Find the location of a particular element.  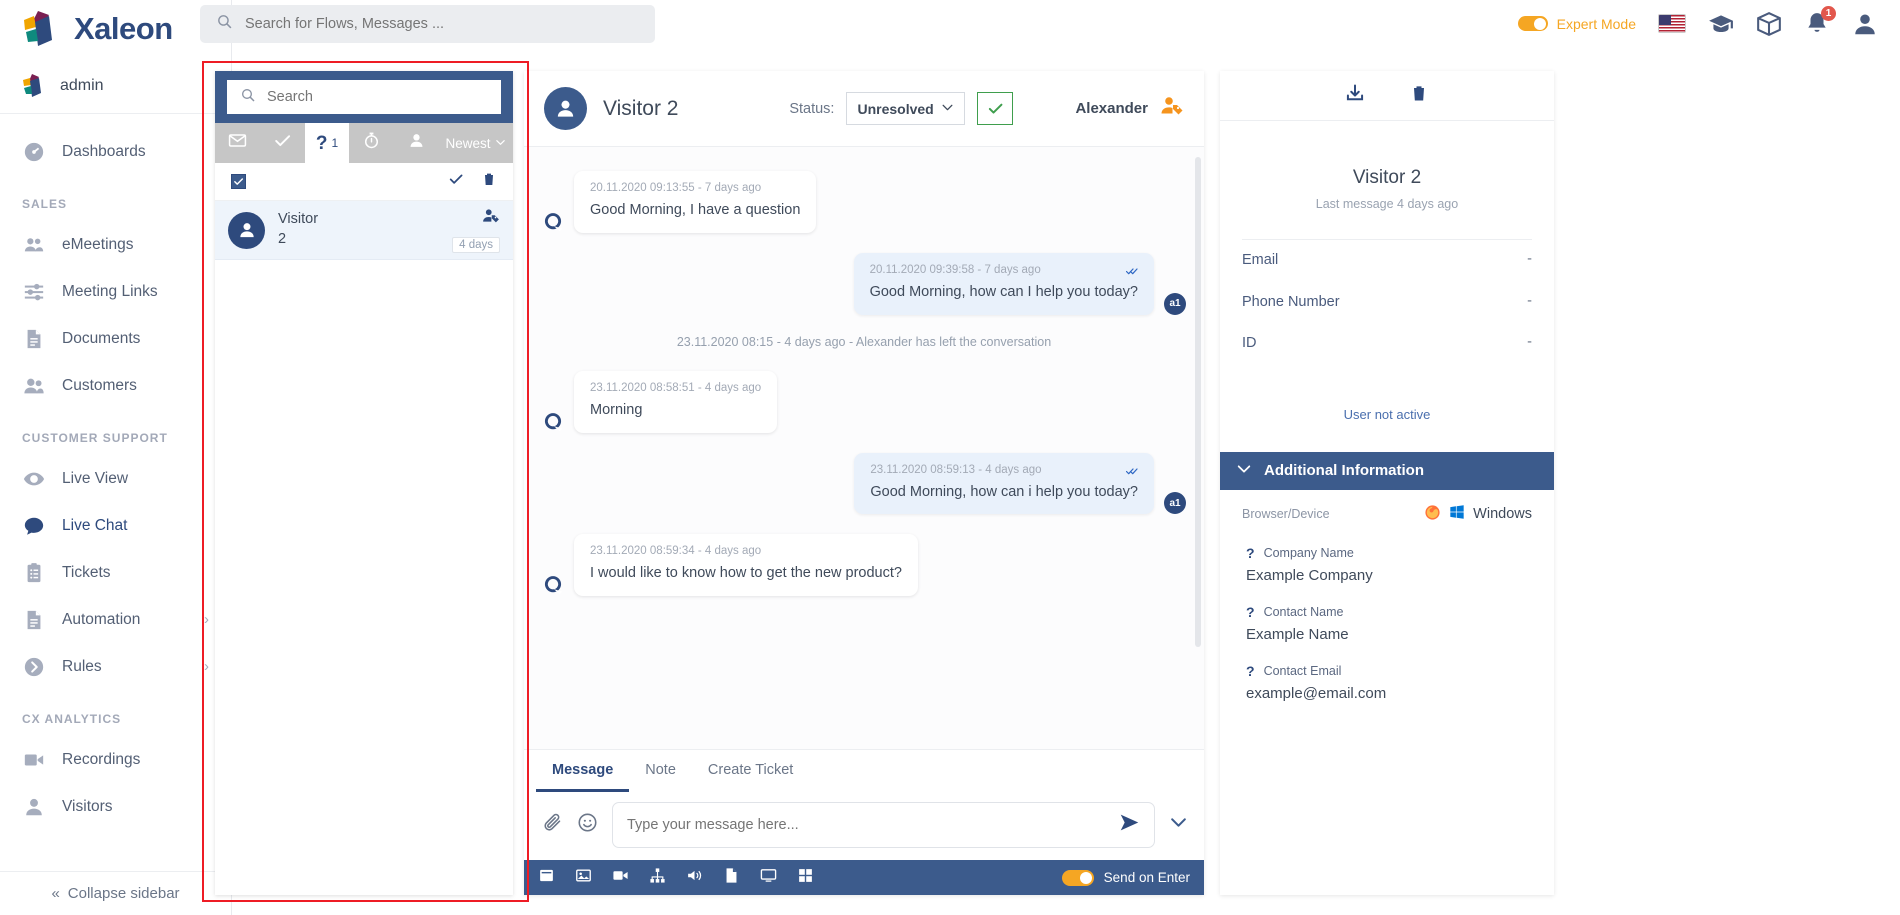

message-timestamp: 23.11.2020 08:59:13 - 4 days ago is located at coordinates (956, 469).